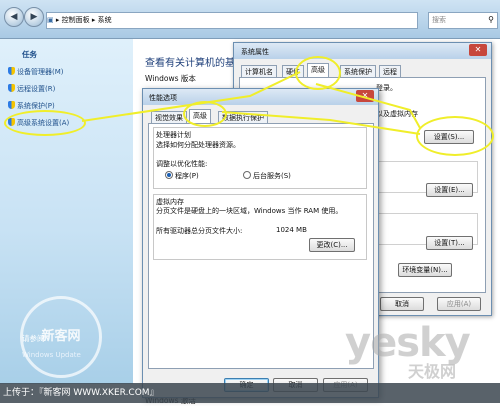 The image size is (500, 406). I want to click on radio-empty-icon, so click(247, 175).